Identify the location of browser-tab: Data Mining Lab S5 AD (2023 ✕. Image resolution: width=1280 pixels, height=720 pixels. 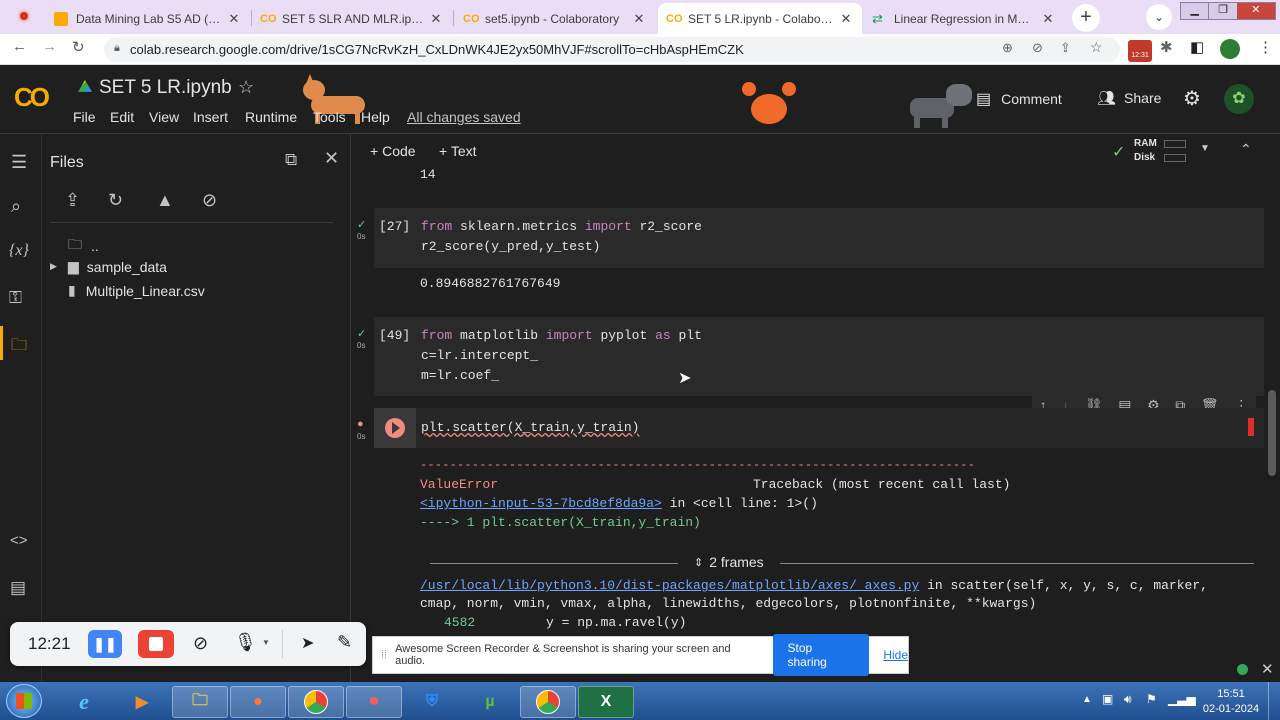
(148, 18).